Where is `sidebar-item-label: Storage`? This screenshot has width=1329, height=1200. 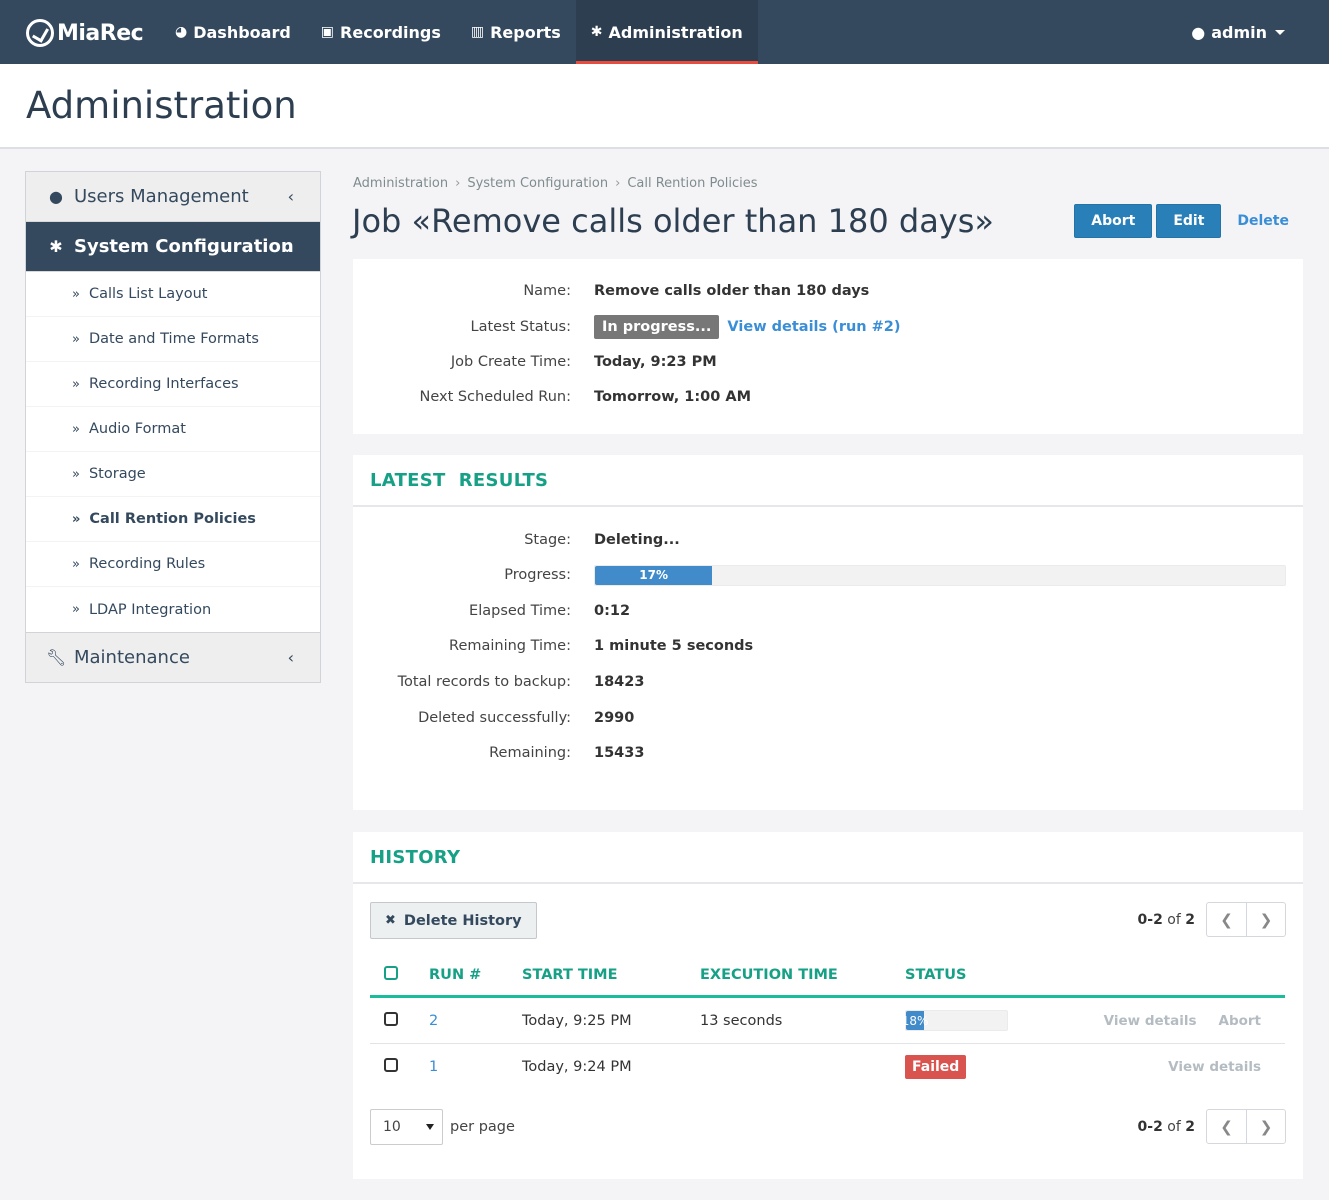
sidebar-item-label: Storage is located at coordinates (117, 474).